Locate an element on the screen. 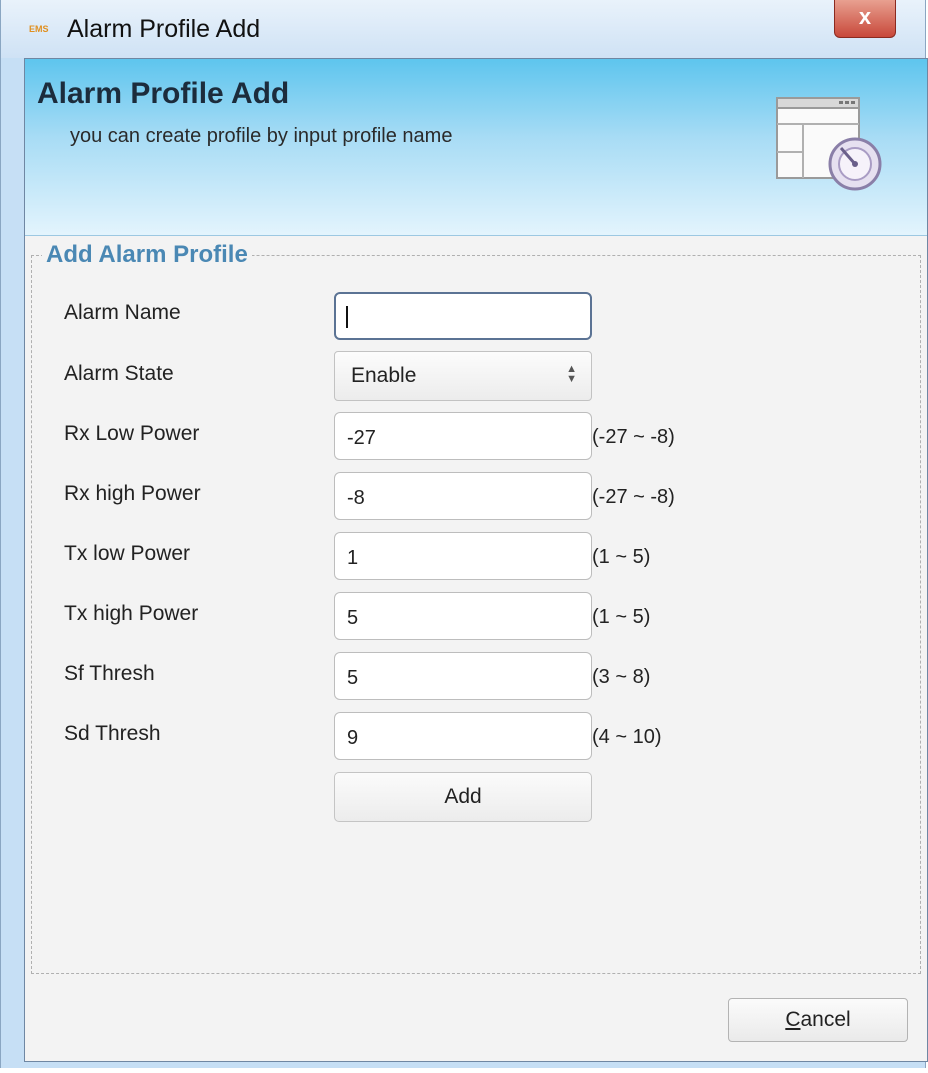 The height and width of the screenshot is (1073, 928). alarm-name-label: Alarm Name is located at coordinates (122, 312).